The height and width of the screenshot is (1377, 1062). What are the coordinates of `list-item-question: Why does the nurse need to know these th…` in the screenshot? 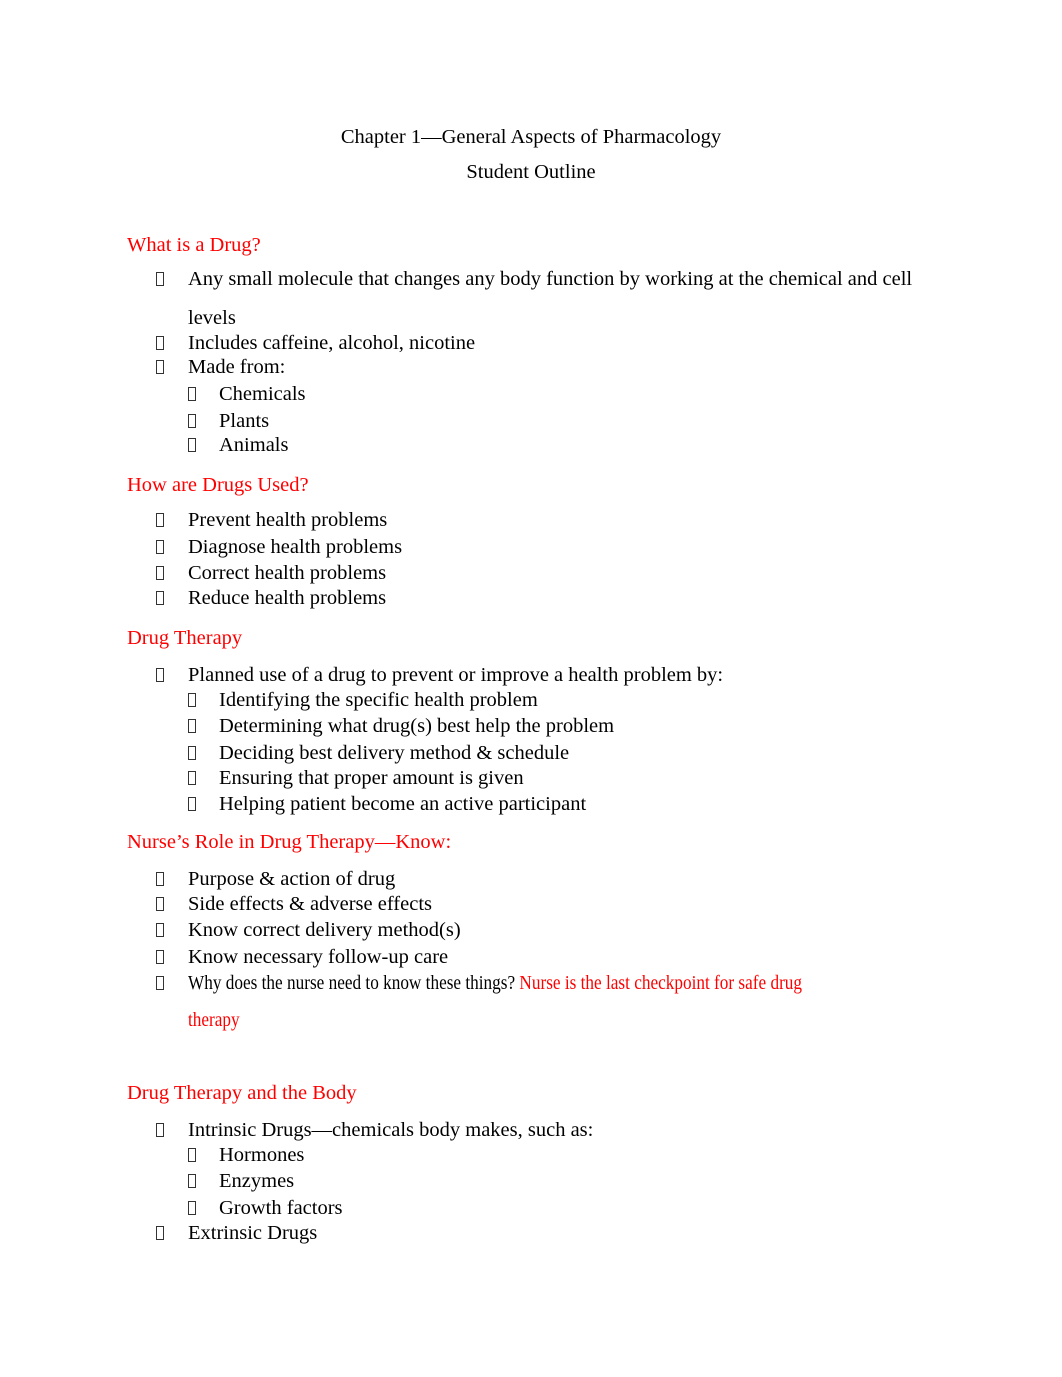 It's located at (553, 983).